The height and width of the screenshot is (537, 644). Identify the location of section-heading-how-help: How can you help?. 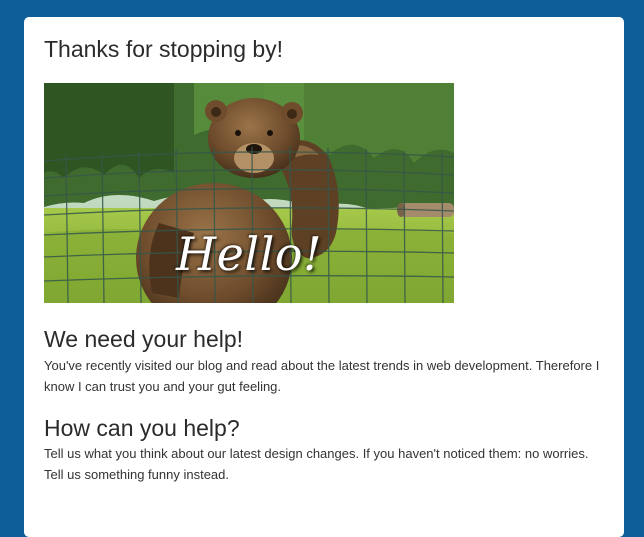
(142, 428).